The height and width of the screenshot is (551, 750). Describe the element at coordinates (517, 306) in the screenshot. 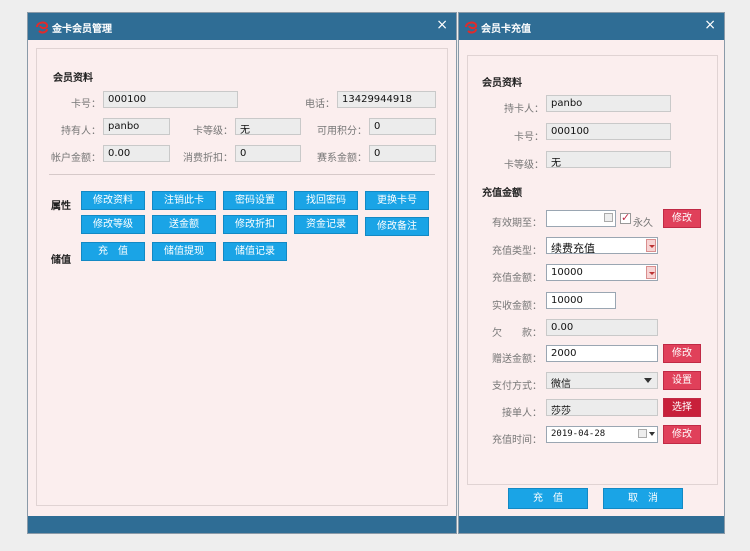

I see `actual-amount-label: 实收金额：` at that location.